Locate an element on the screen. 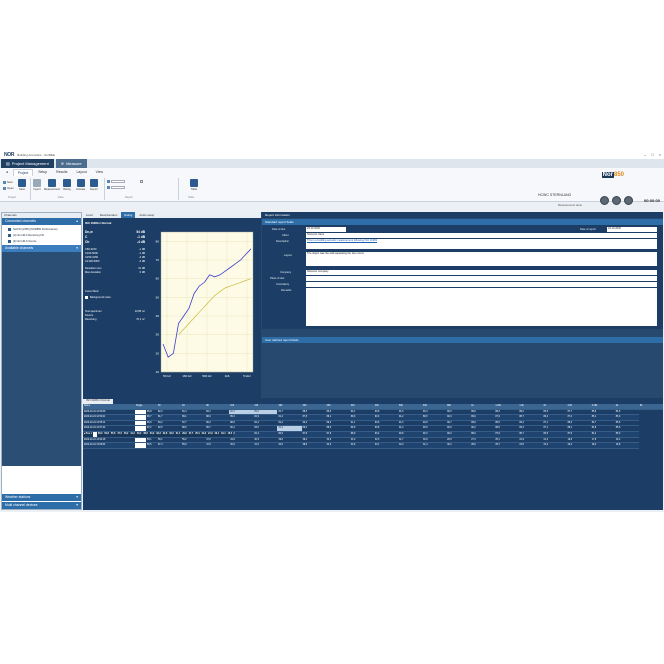  column-header: 2k is located at coordinates (554, 407).